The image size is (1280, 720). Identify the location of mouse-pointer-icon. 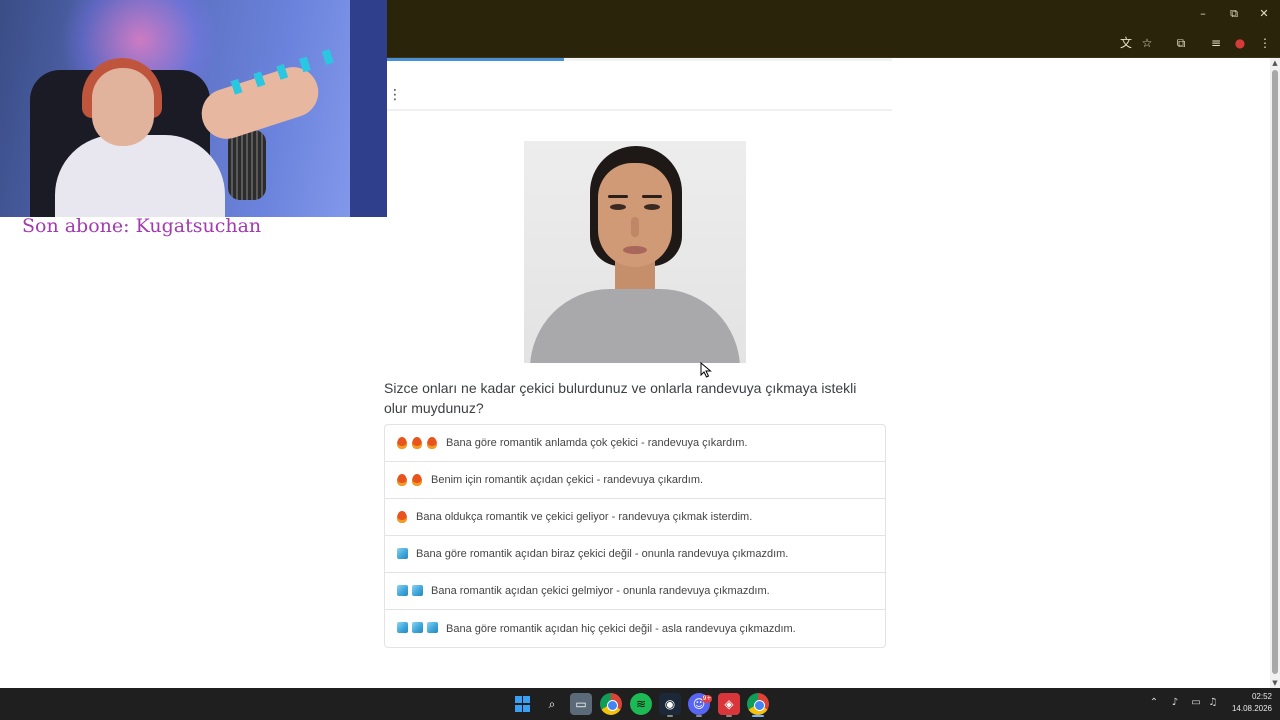
(706, 370).